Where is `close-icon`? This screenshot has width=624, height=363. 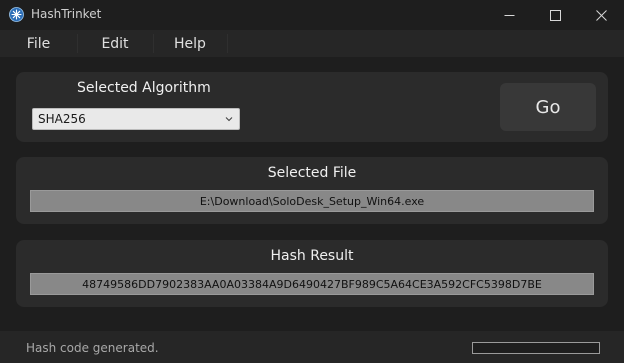 close-icon is located at coordinates (601, 15).